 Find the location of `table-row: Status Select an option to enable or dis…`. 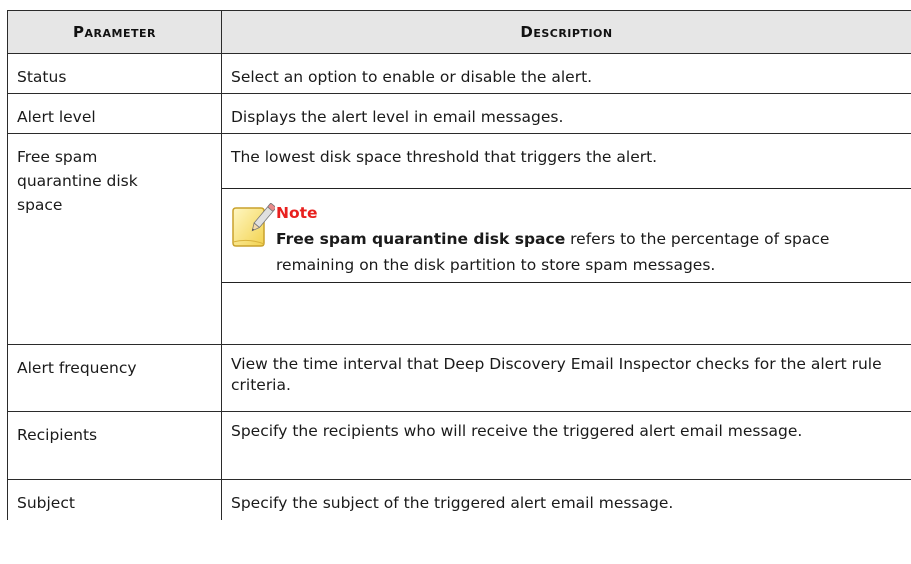

table-row: Status Select an option to enable or dis… is located at coordinates (459, 73).